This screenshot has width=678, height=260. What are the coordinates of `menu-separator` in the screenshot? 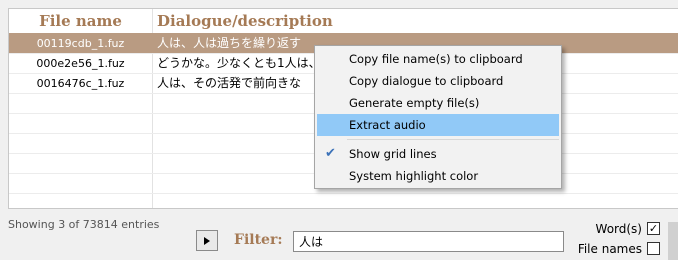 It's located at (453, 139).